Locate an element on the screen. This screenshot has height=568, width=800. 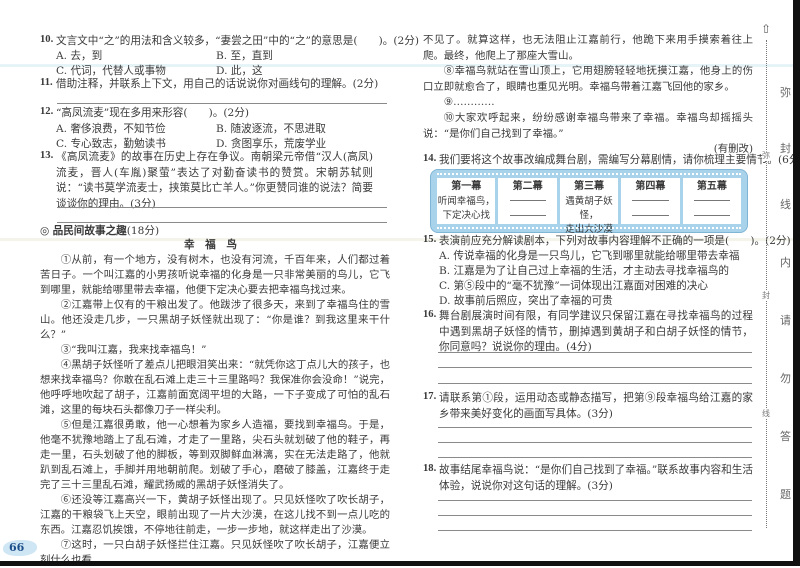
question-number: 10. is located at coordinates (47, 39).